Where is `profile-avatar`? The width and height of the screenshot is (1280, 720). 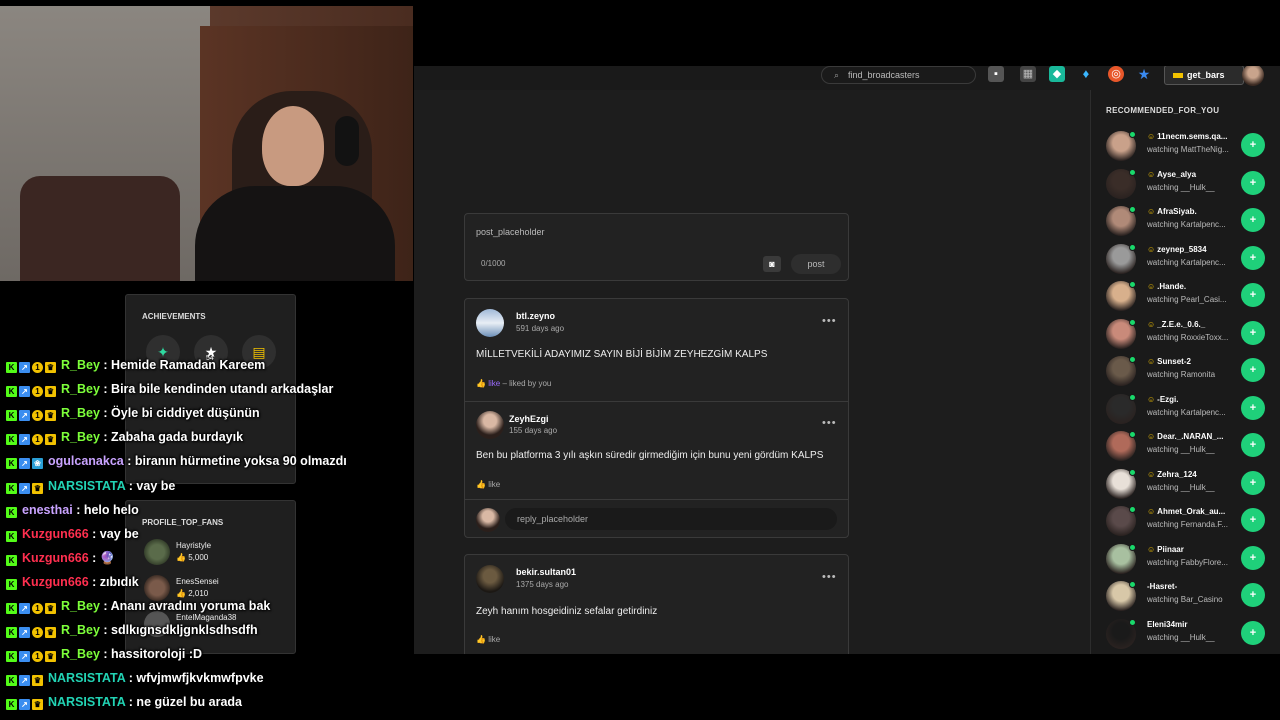 profile-avatar is located at coordinates (1253, 76).